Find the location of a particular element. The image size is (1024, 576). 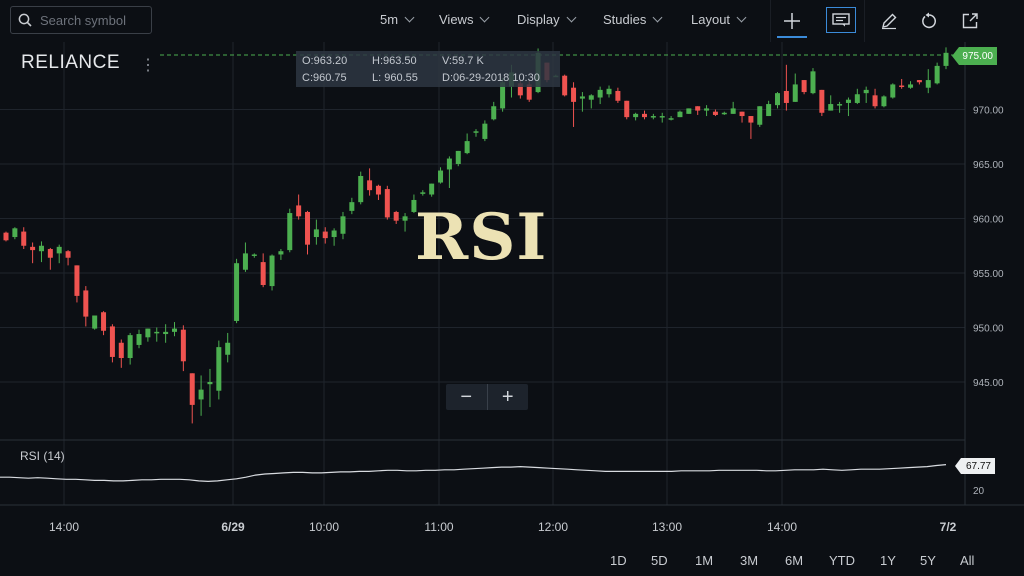

views-dropdown: Views is located at coordinates (464, 19).